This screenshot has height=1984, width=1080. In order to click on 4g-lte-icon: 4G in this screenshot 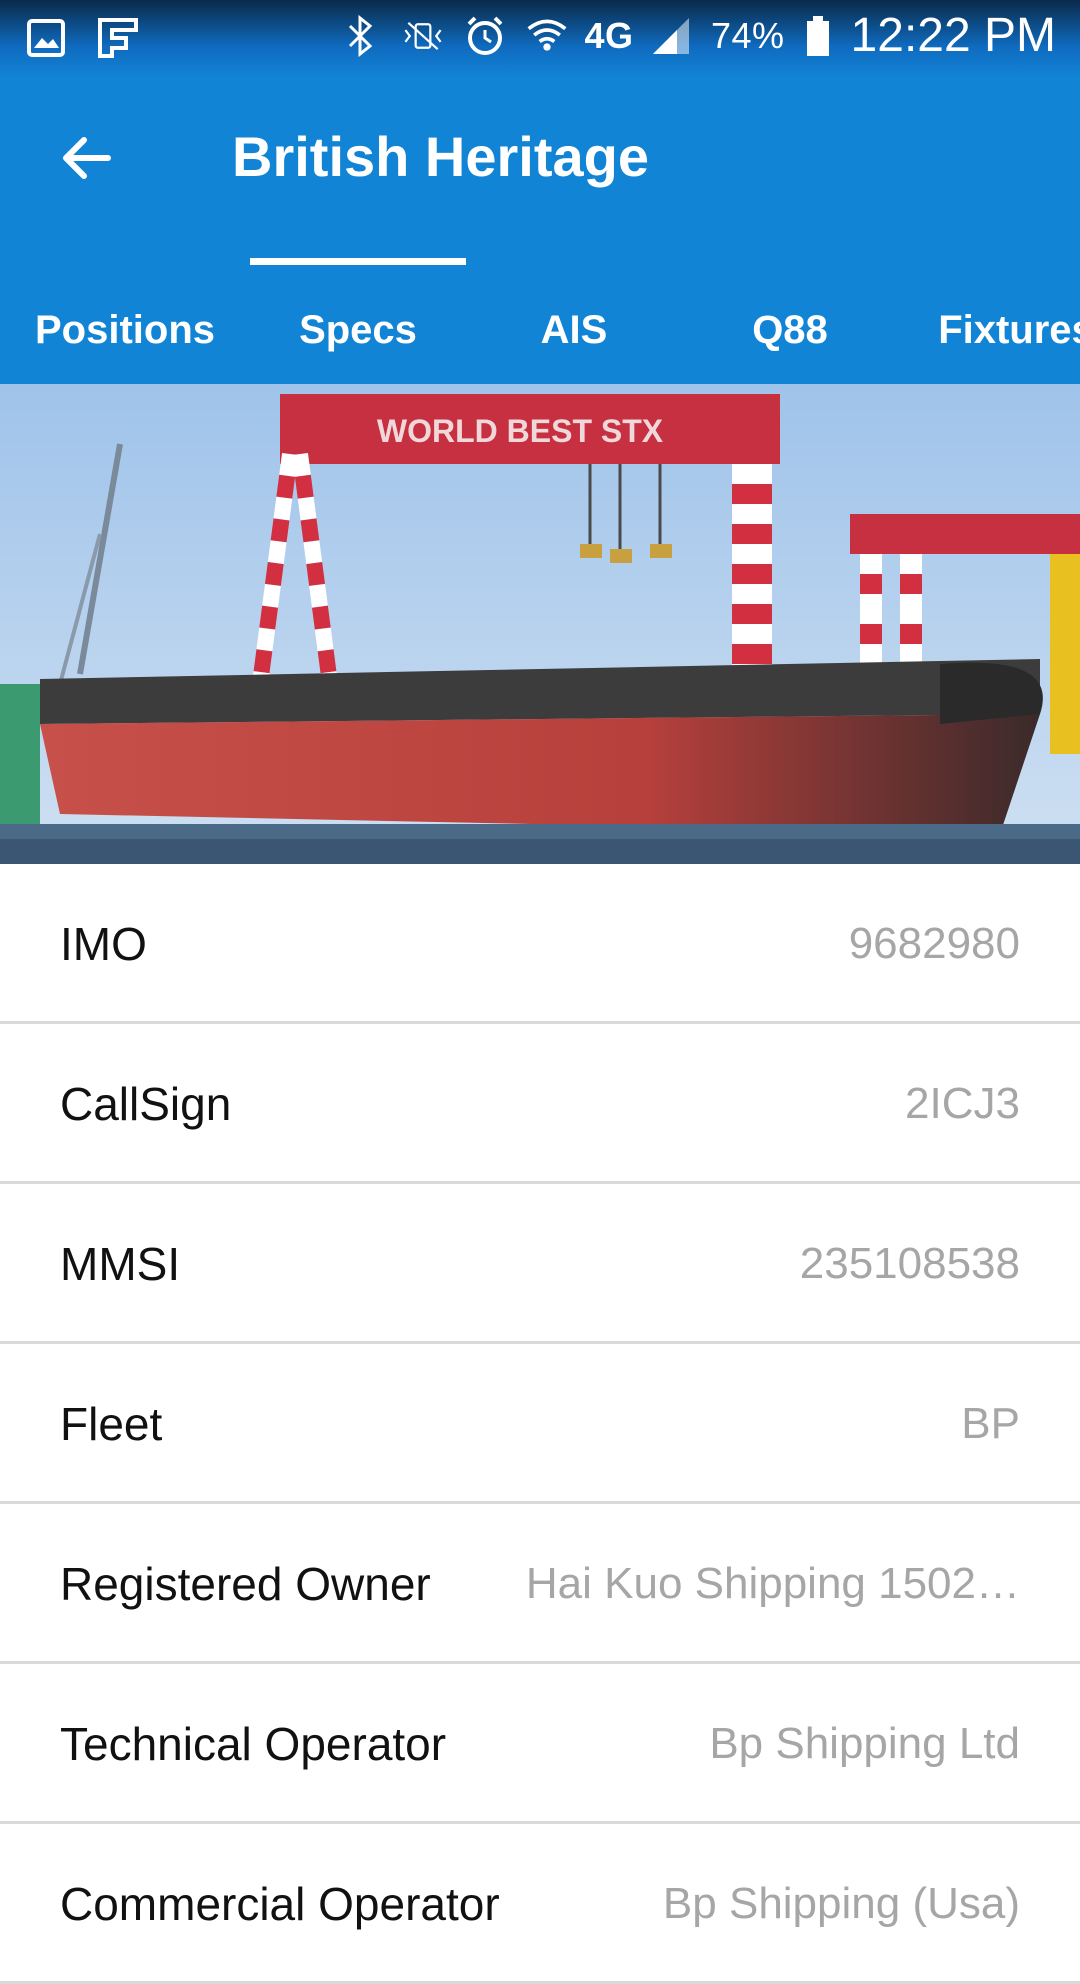, I will do `click(609, 35)`.